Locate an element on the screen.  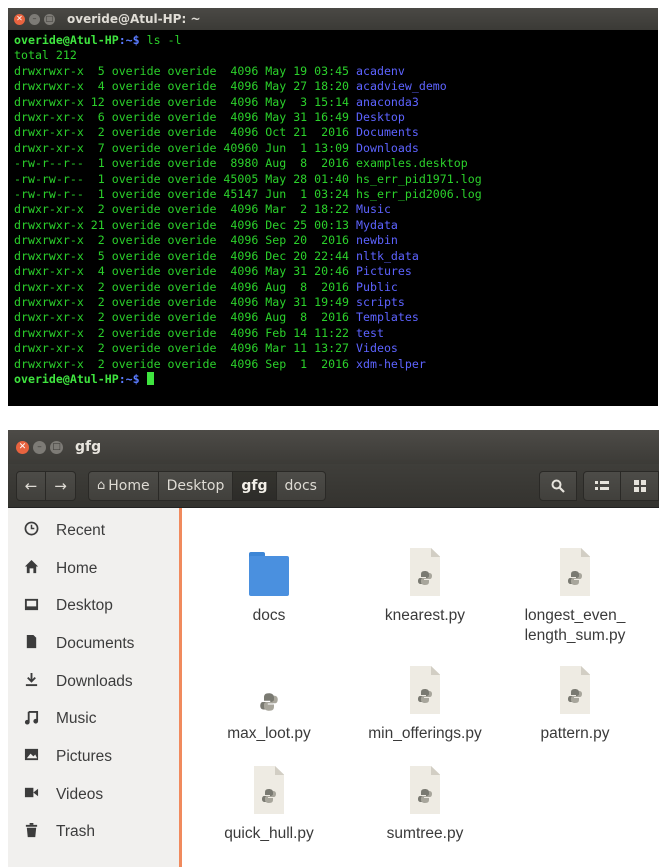
sidebar-item-documents: Documents is located at coordinates (93, 644).